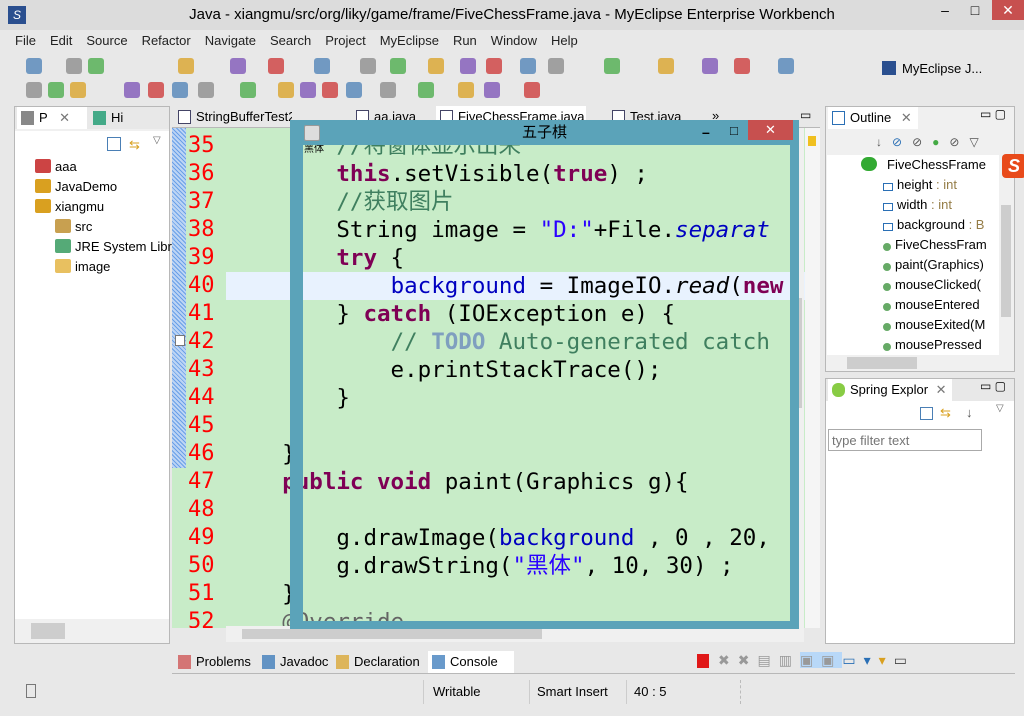 This screenshot has width=1024, height=716. I want to click on remove-all-icon: ✖, so click(748, 660).